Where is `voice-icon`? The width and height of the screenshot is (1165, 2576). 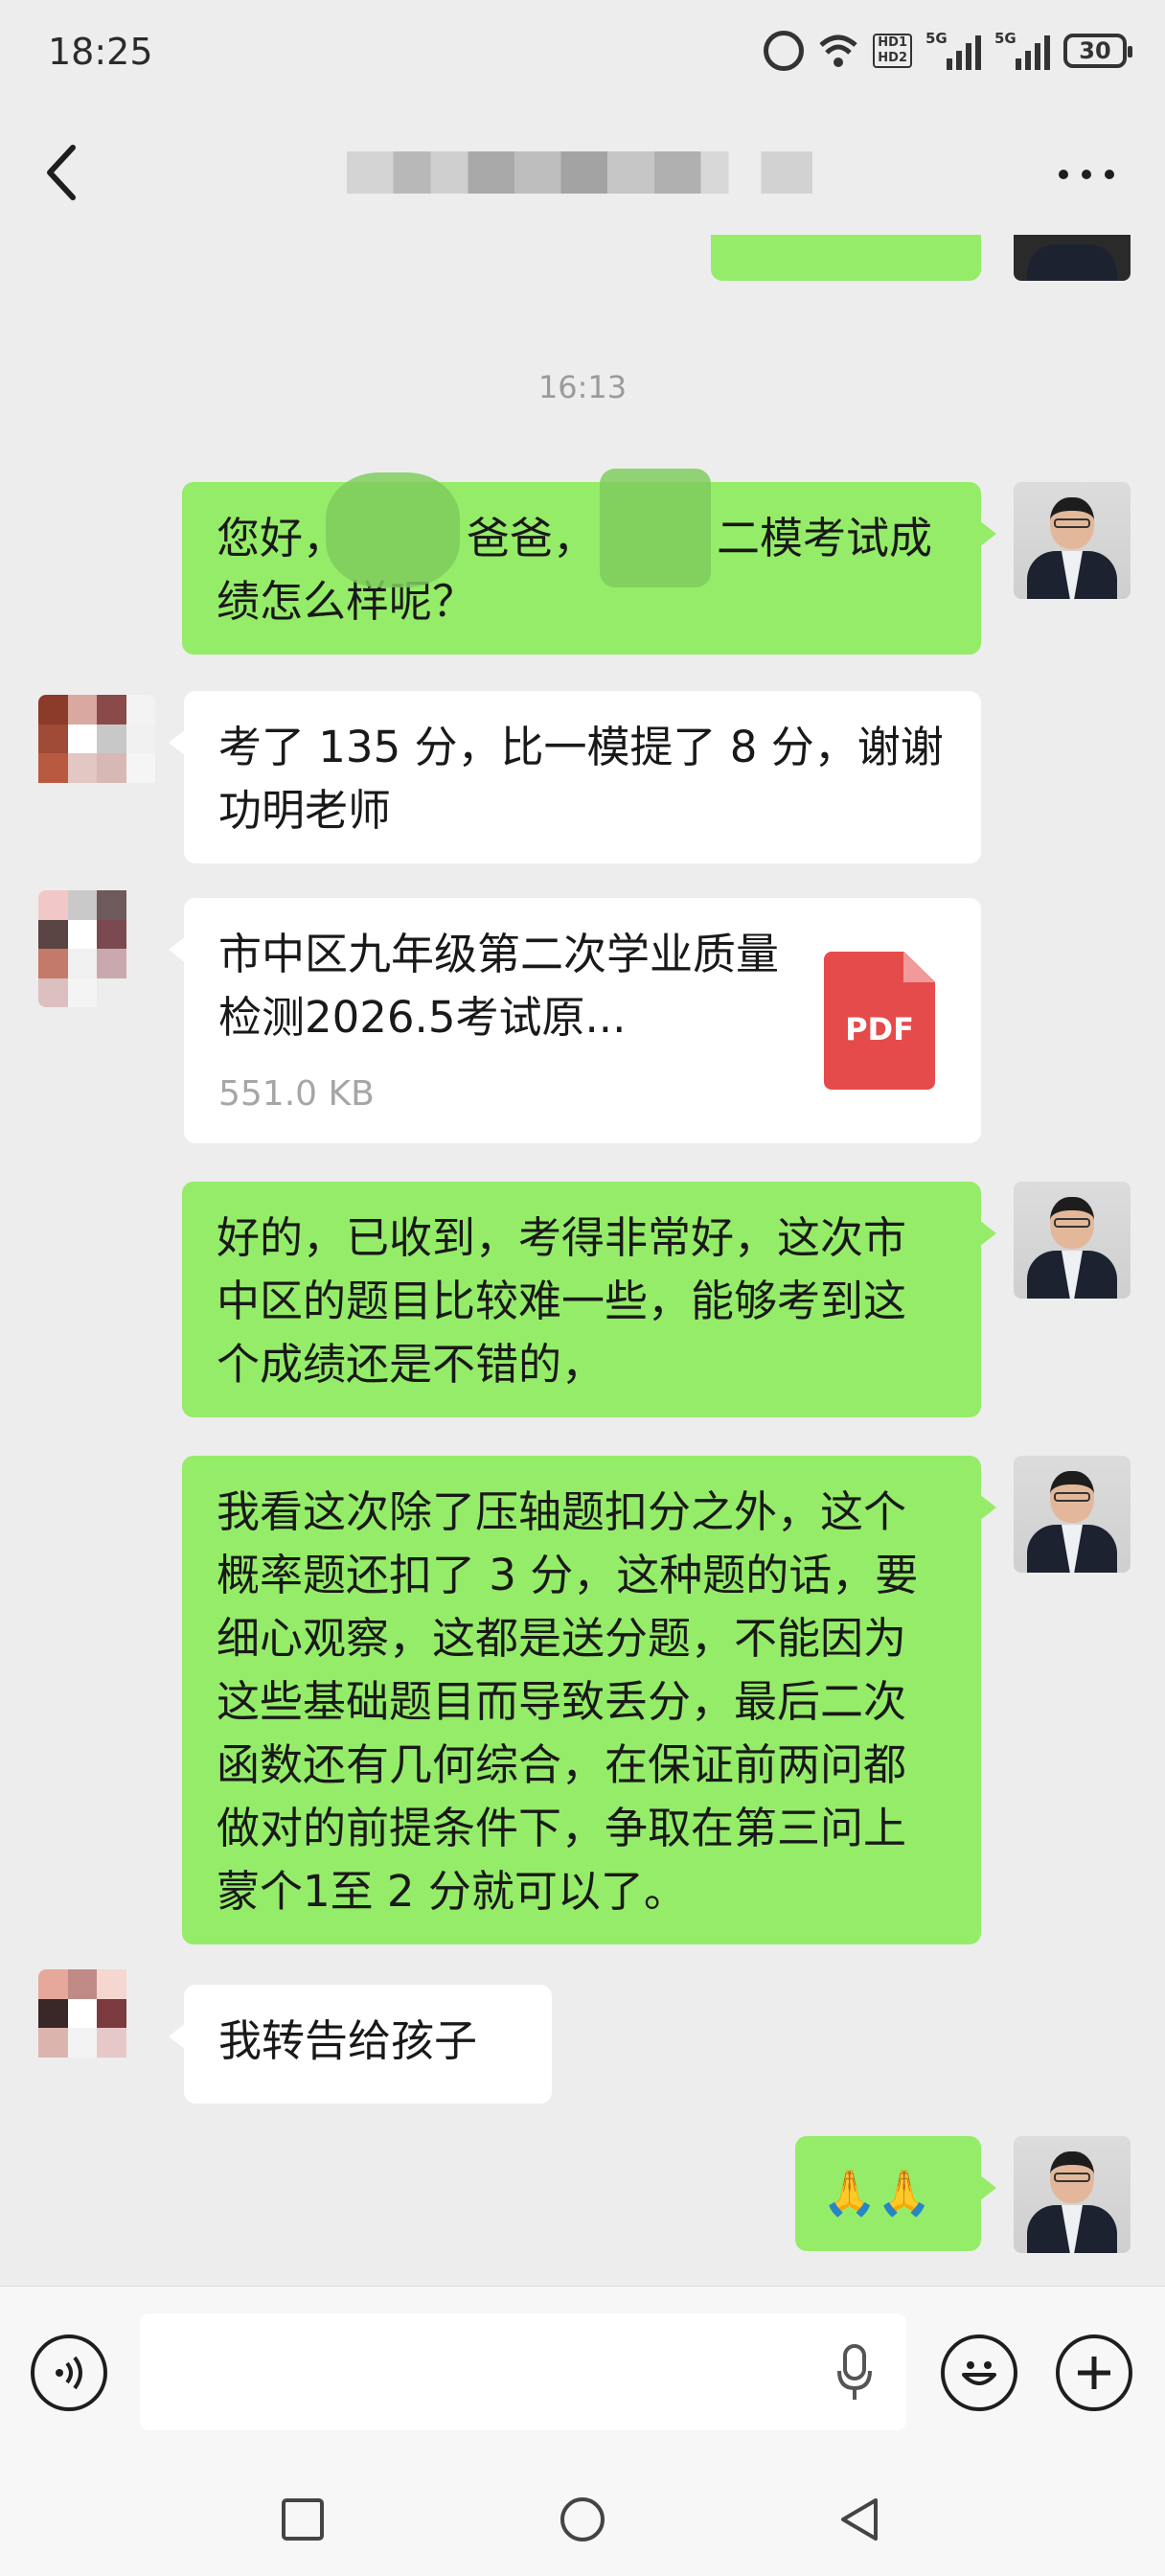 voice-icon is located at coordinates (69, 2373).